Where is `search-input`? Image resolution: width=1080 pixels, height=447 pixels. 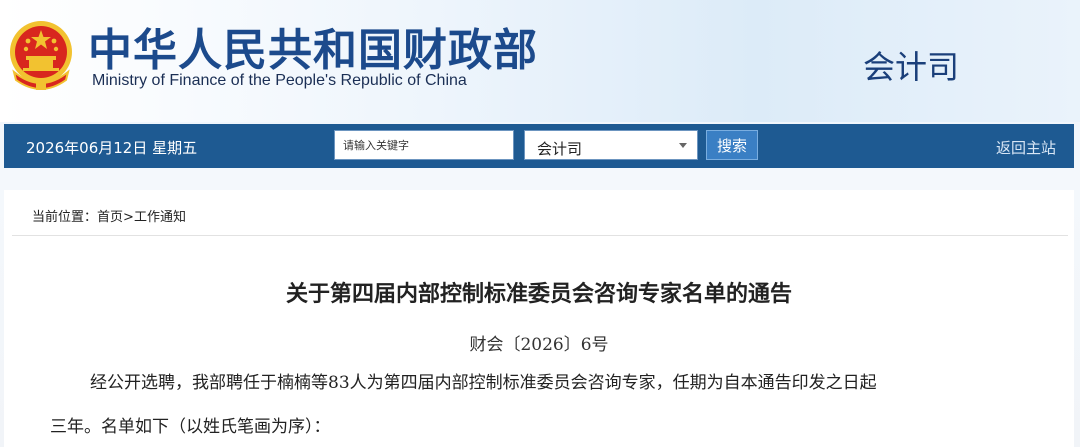 search-input is located at coordinates (424, 145).